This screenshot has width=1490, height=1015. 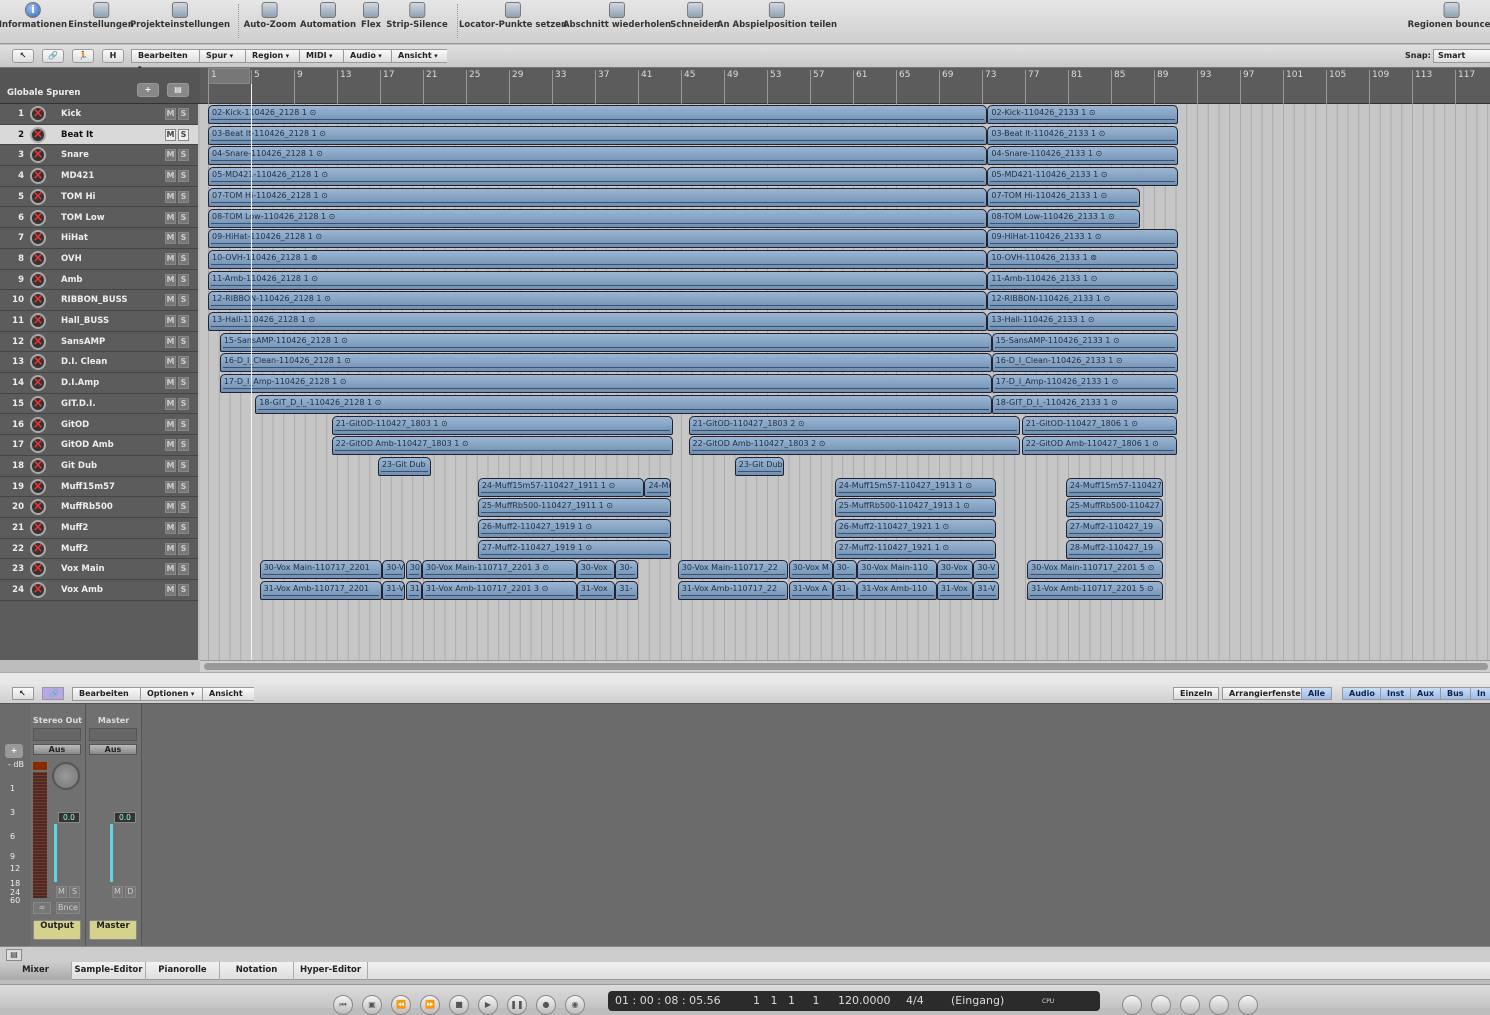 What do you see at coordinates (367, 56) in the screenshot?
I see `menu-audio: Audio` at bounding box center [367, 56].